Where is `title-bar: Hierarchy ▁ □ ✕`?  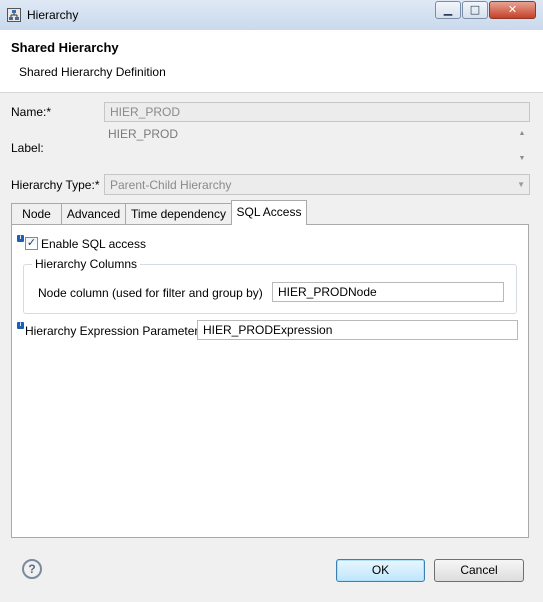 title-bar: Hierarchy ▁ □ ✕ is located at coordinates (271, 15).